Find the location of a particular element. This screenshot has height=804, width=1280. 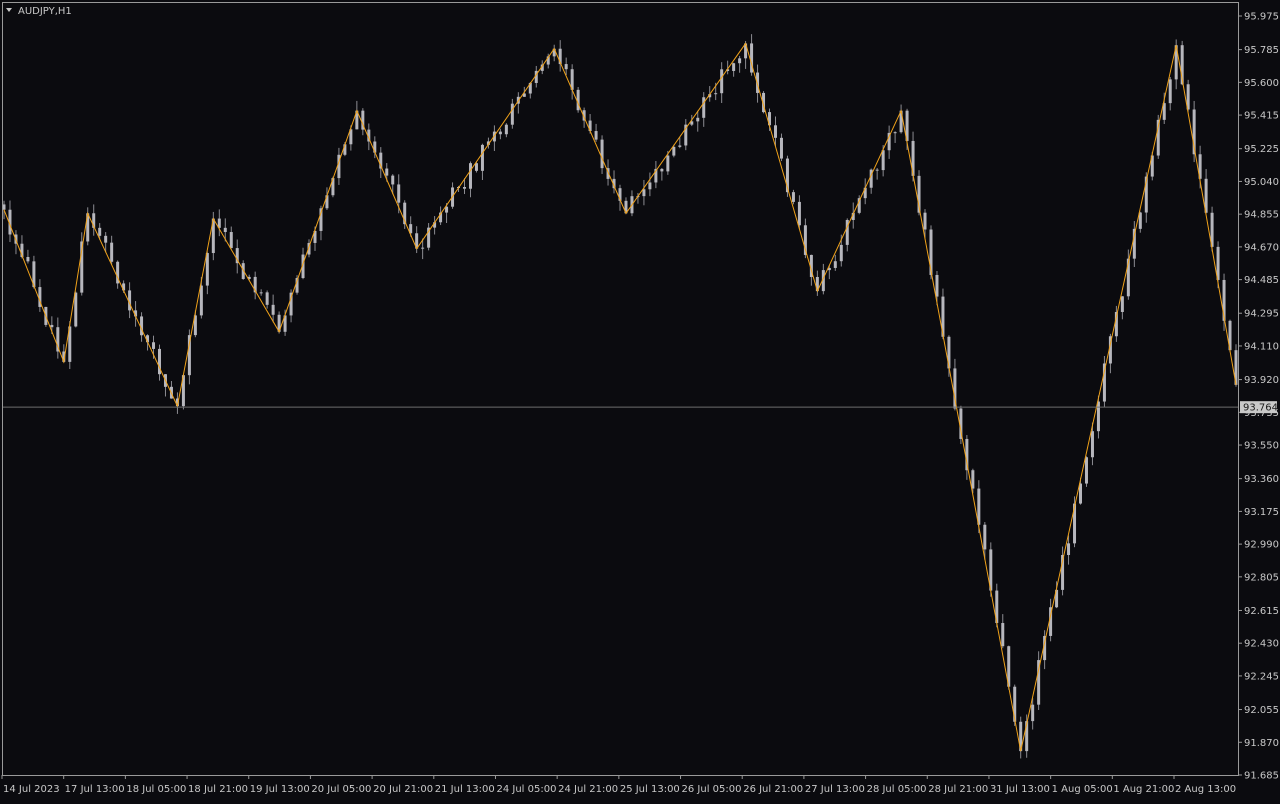

price-tick-label: 91.870 is located at coordinates (1261, 743).